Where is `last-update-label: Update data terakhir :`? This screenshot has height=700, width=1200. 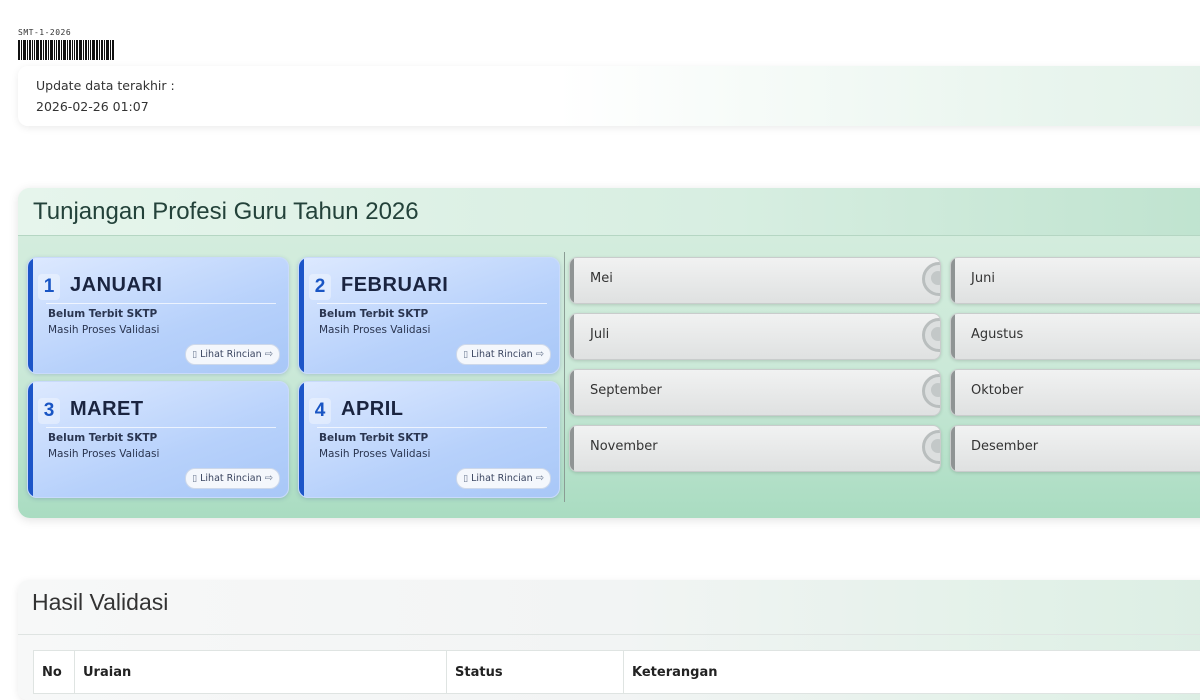 last-update-label: Update data terakhir : is located at coordinates (105, 85).